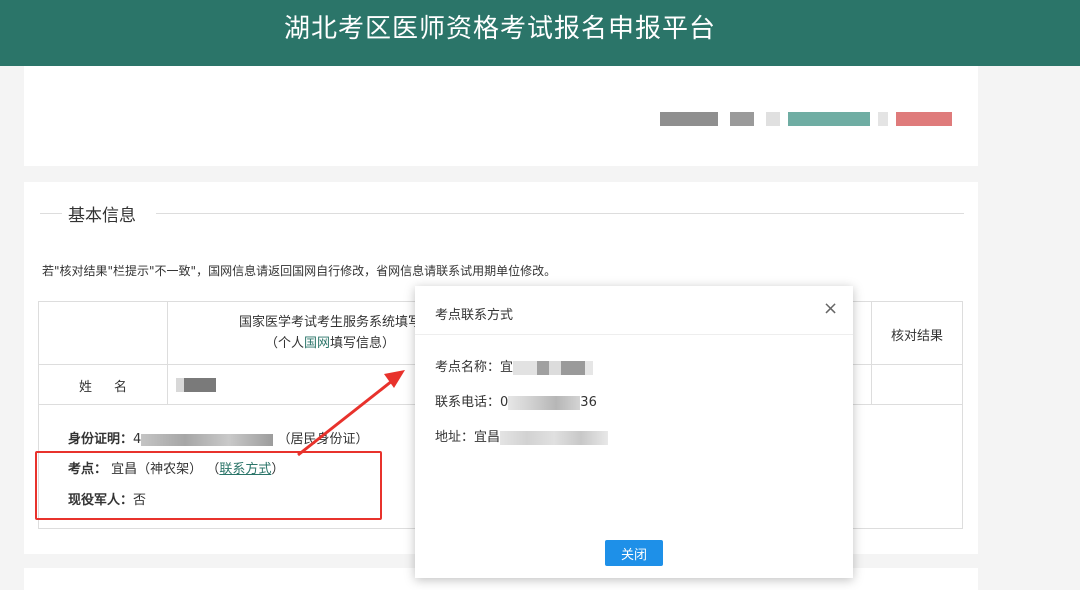 The width and height of the screenshot is (1080, 590). I want to click on blurred-button, so click(924, 119).